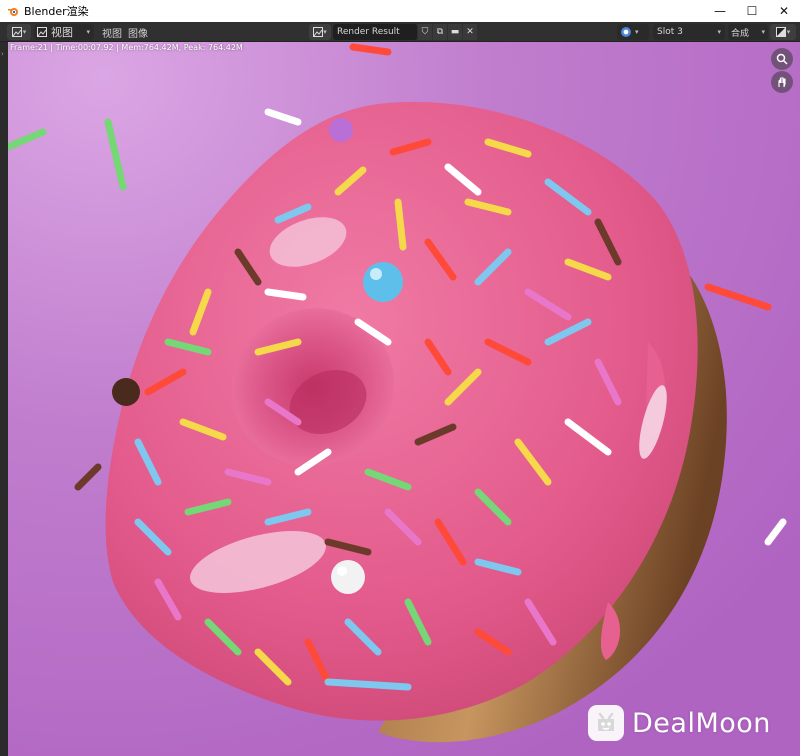 The width and height of the screenshot is (800, 756). Describe the element at coordinates (606, 723) in the screenshot. I see `dealmoon-logo-icon` at that location.